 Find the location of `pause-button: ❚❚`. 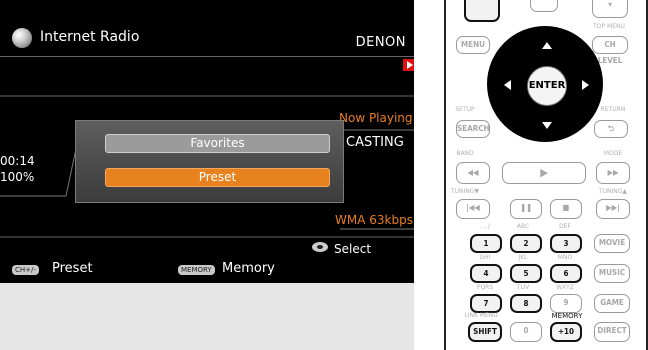

pause-button: ❚❚ is located at coordinates (526, 209).